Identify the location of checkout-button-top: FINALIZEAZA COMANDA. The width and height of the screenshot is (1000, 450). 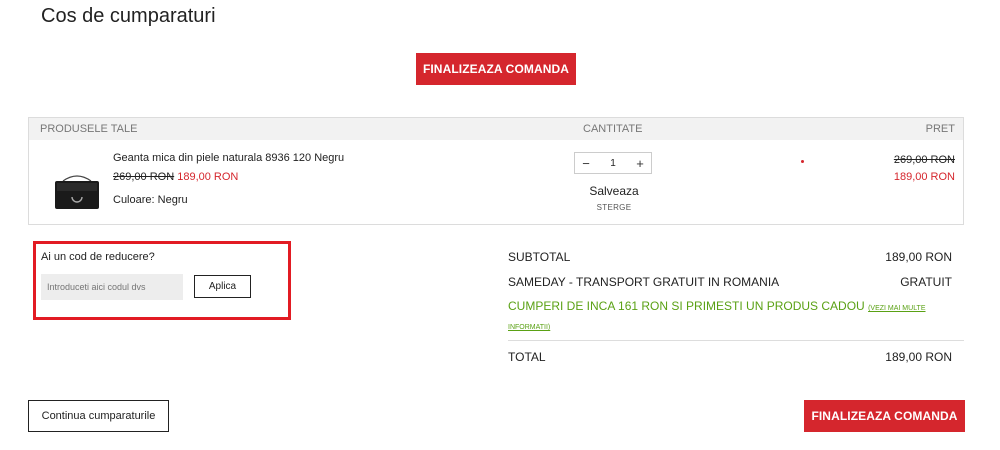
(496, 69).